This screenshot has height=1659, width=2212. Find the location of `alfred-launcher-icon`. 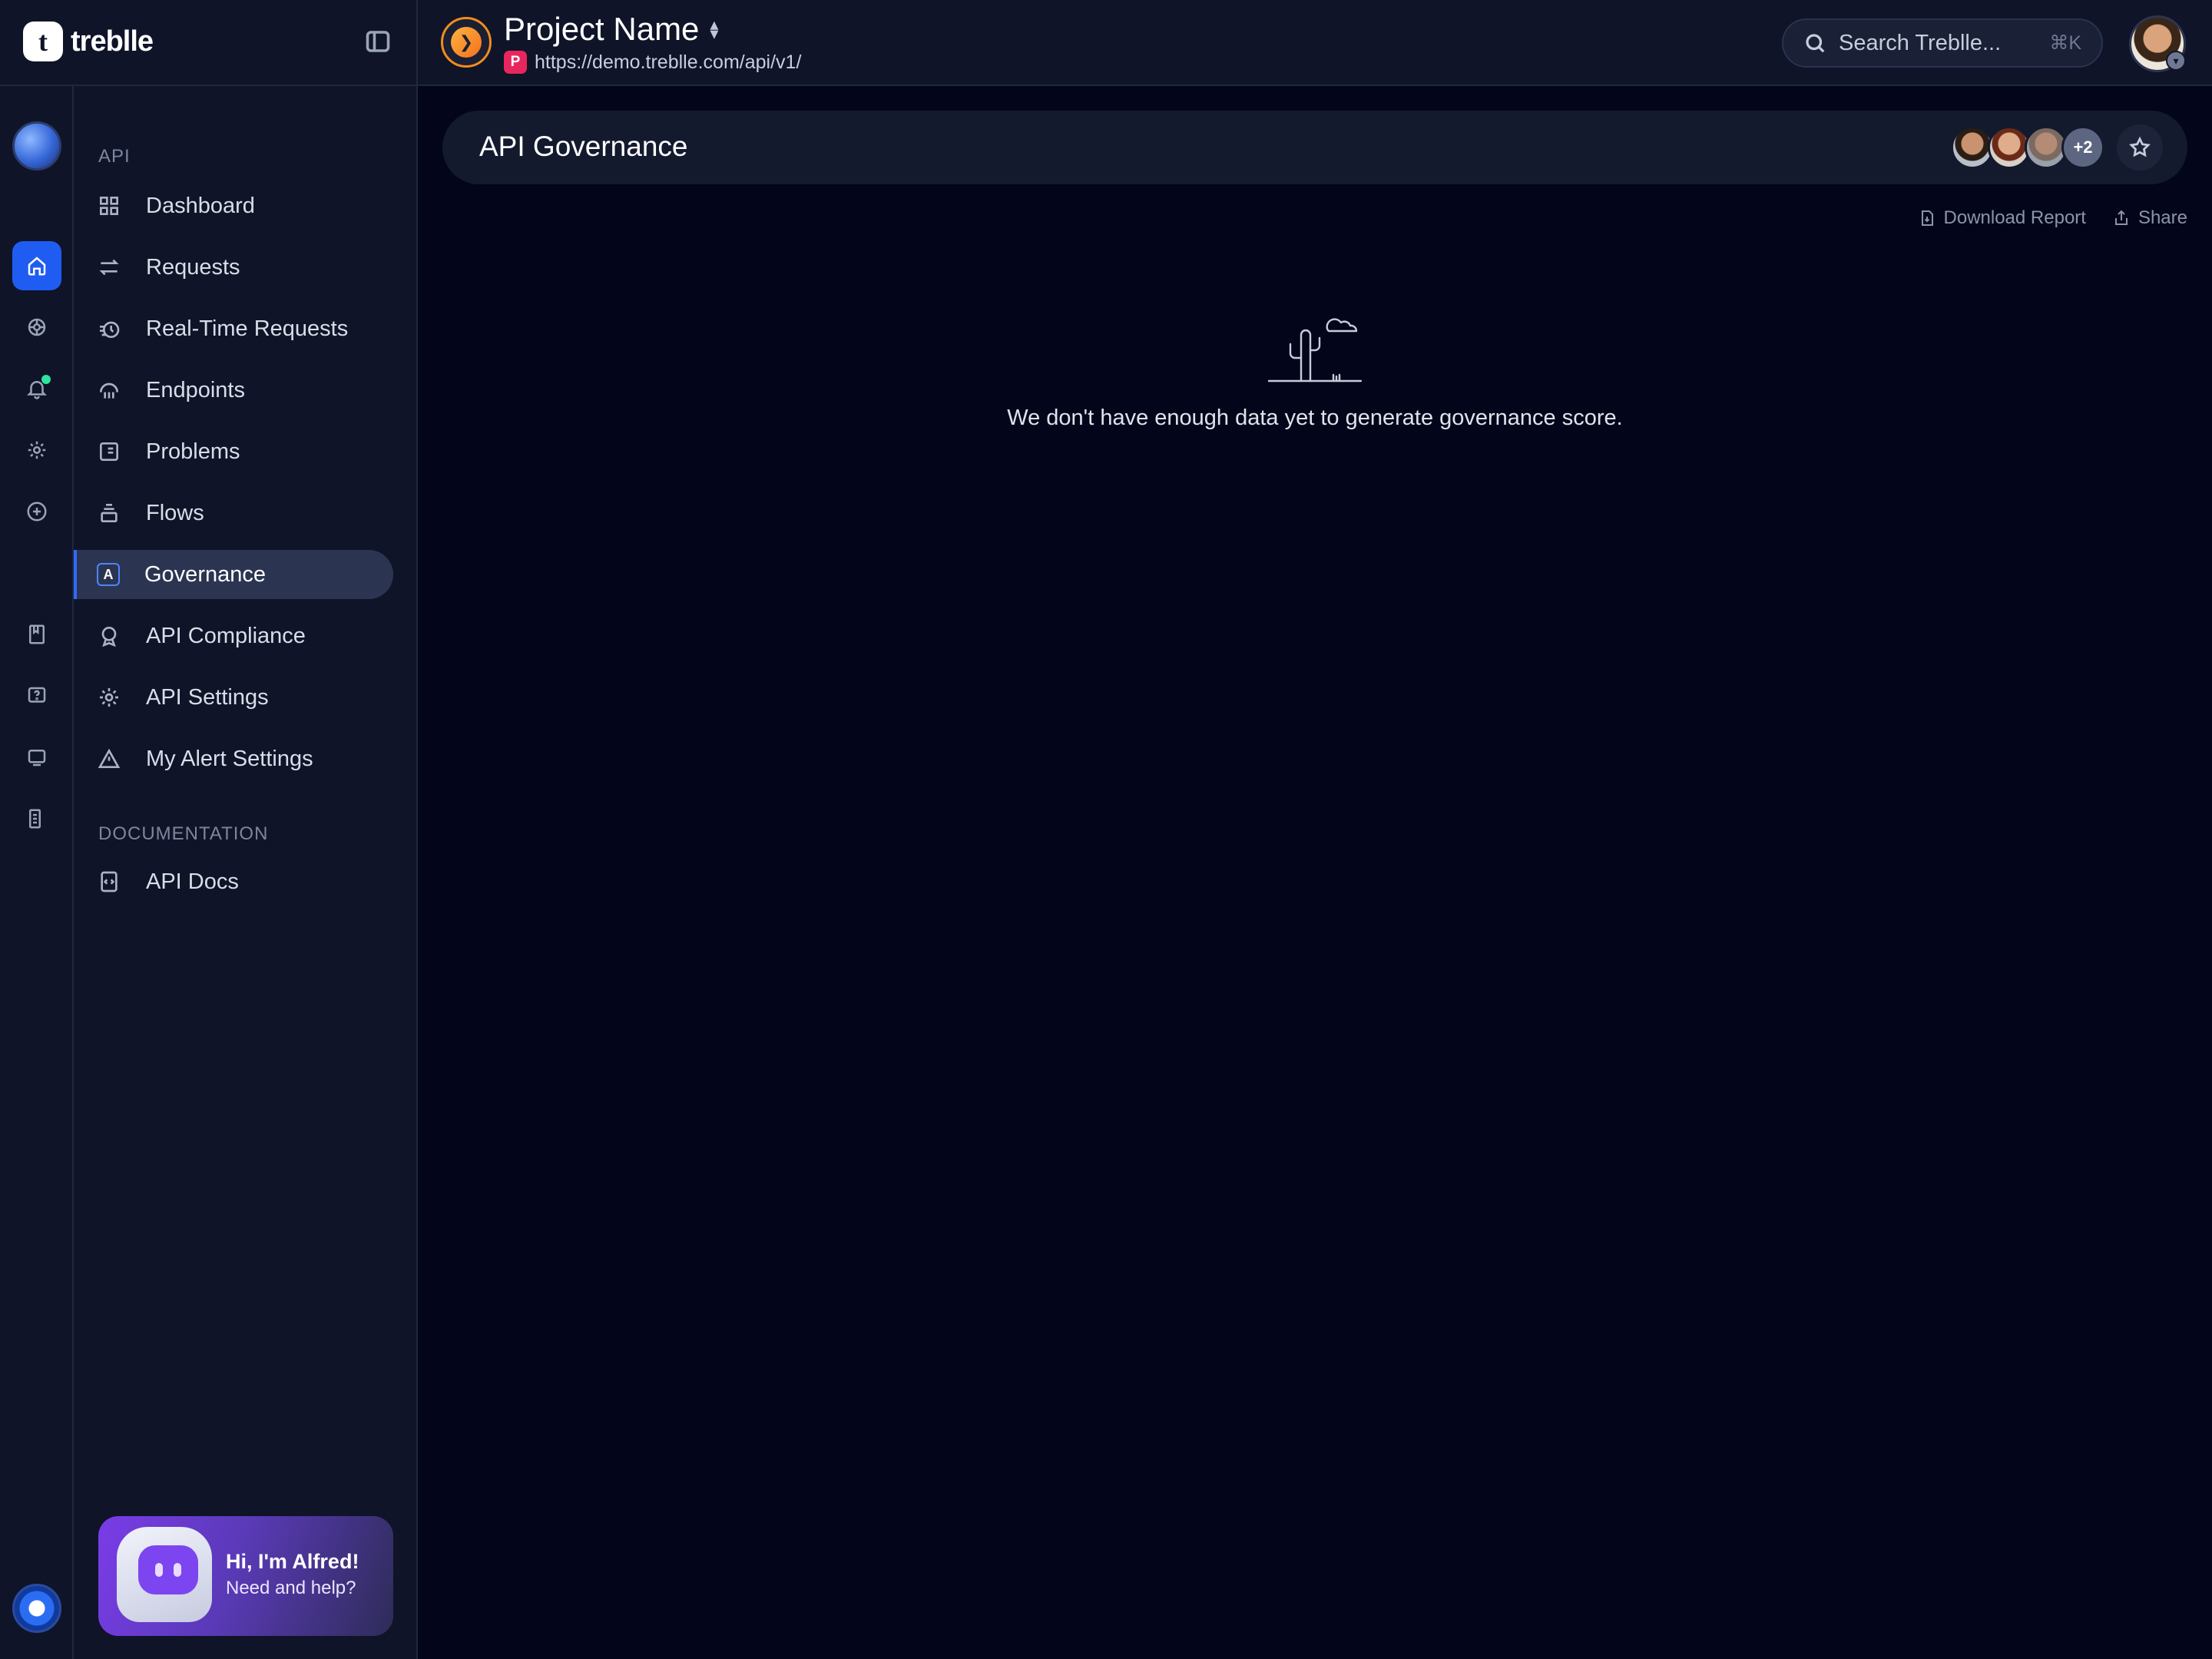

alfred-launcher-icon is located at coordinates (36, 1608).